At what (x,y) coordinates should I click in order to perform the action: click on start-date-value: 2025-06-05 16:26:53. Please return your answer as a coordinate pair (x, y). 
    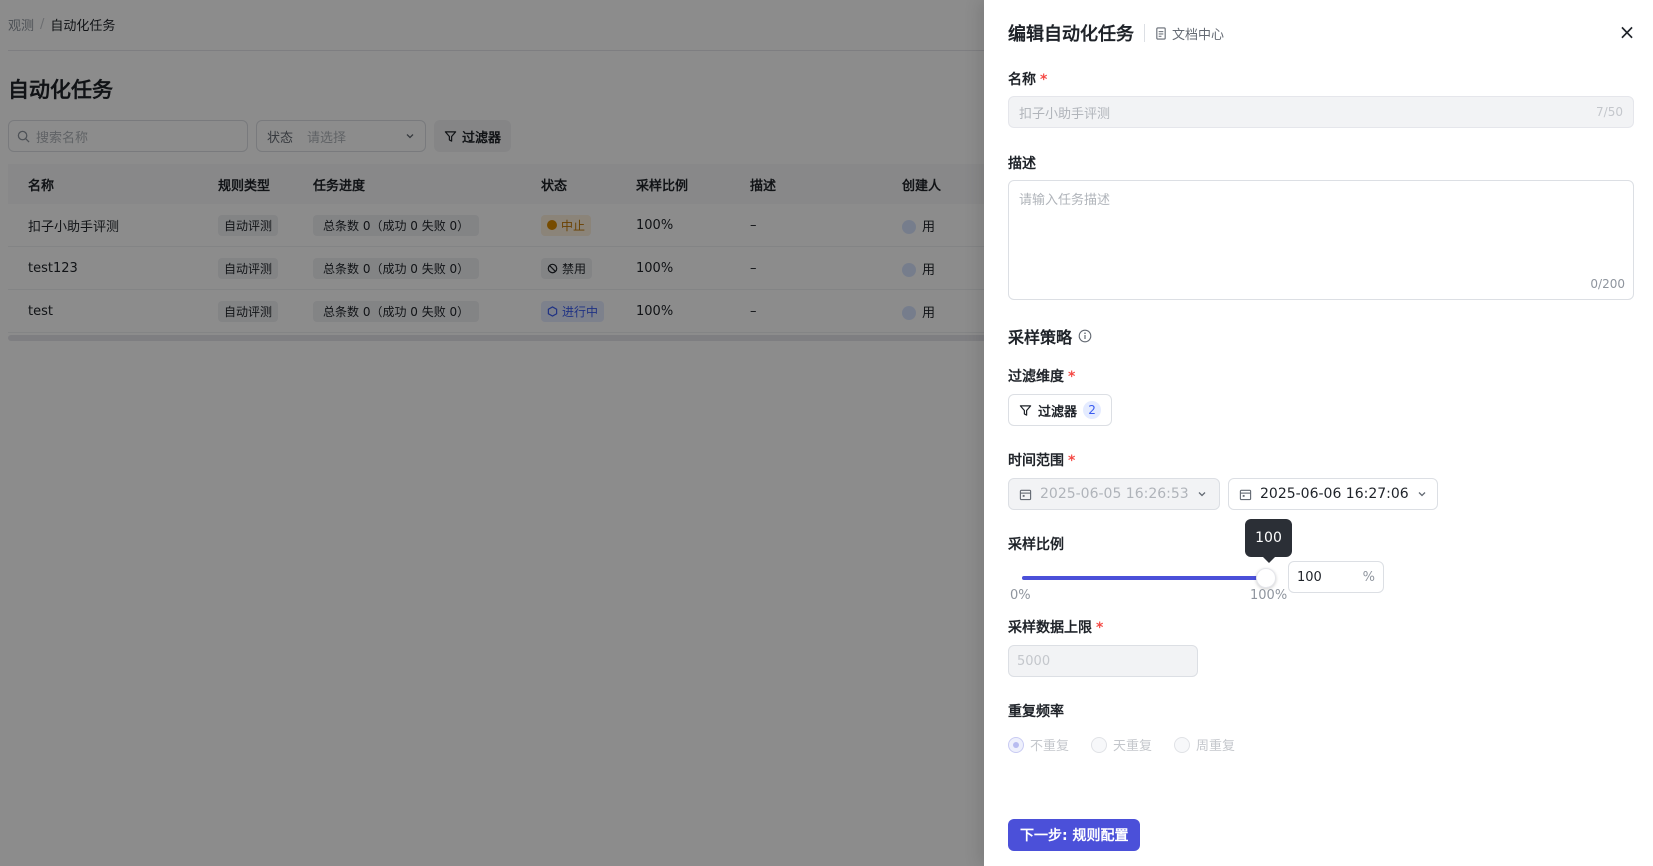
    Looking at the image, I should click on (1114, 494).